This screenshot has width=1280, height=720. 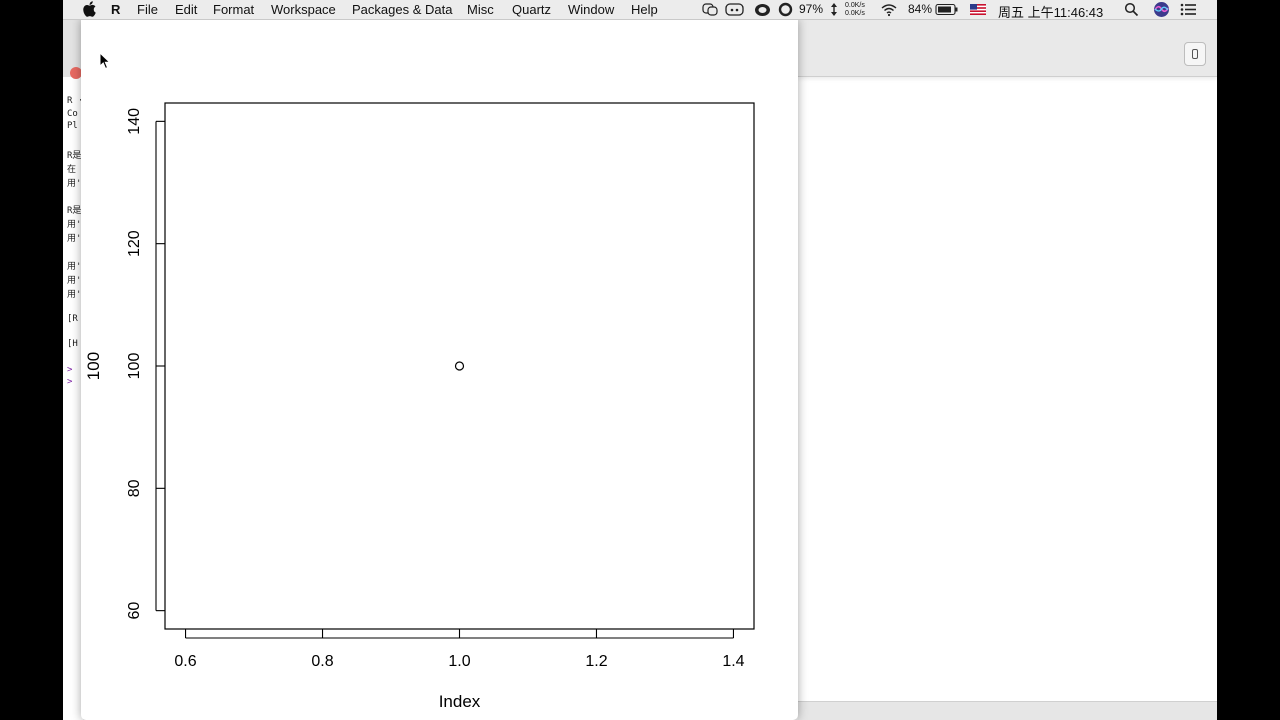 What do you see at coordinates (735, 9) in the screenshot?
I see `display-icon` at bounding box center [735, 9].